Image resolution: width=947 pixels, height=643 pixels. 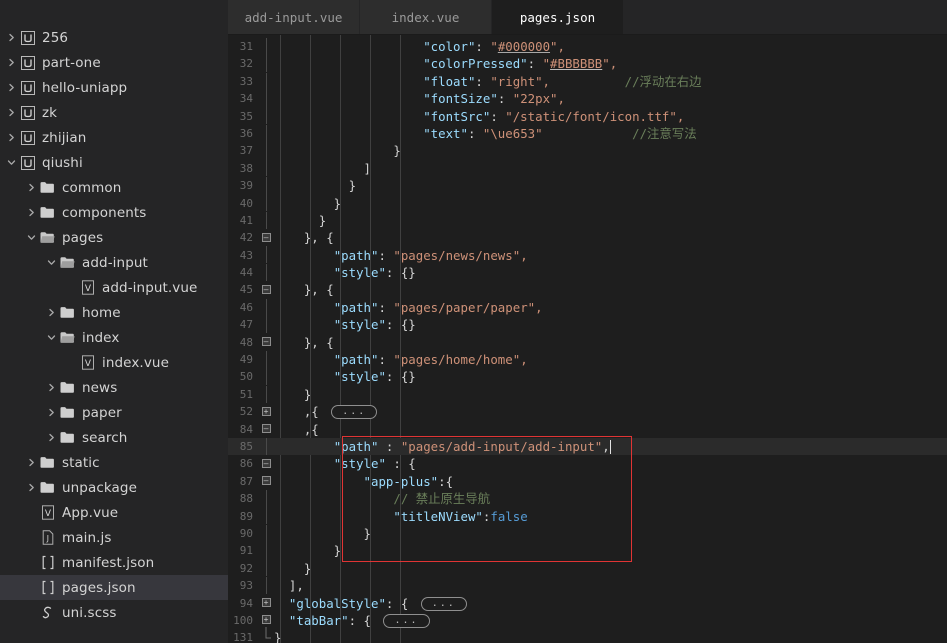 What do you see at coordinates (114, 312) in the screenshot?
I see `sidebar-item-home: home` at bounding box center [114, 312].